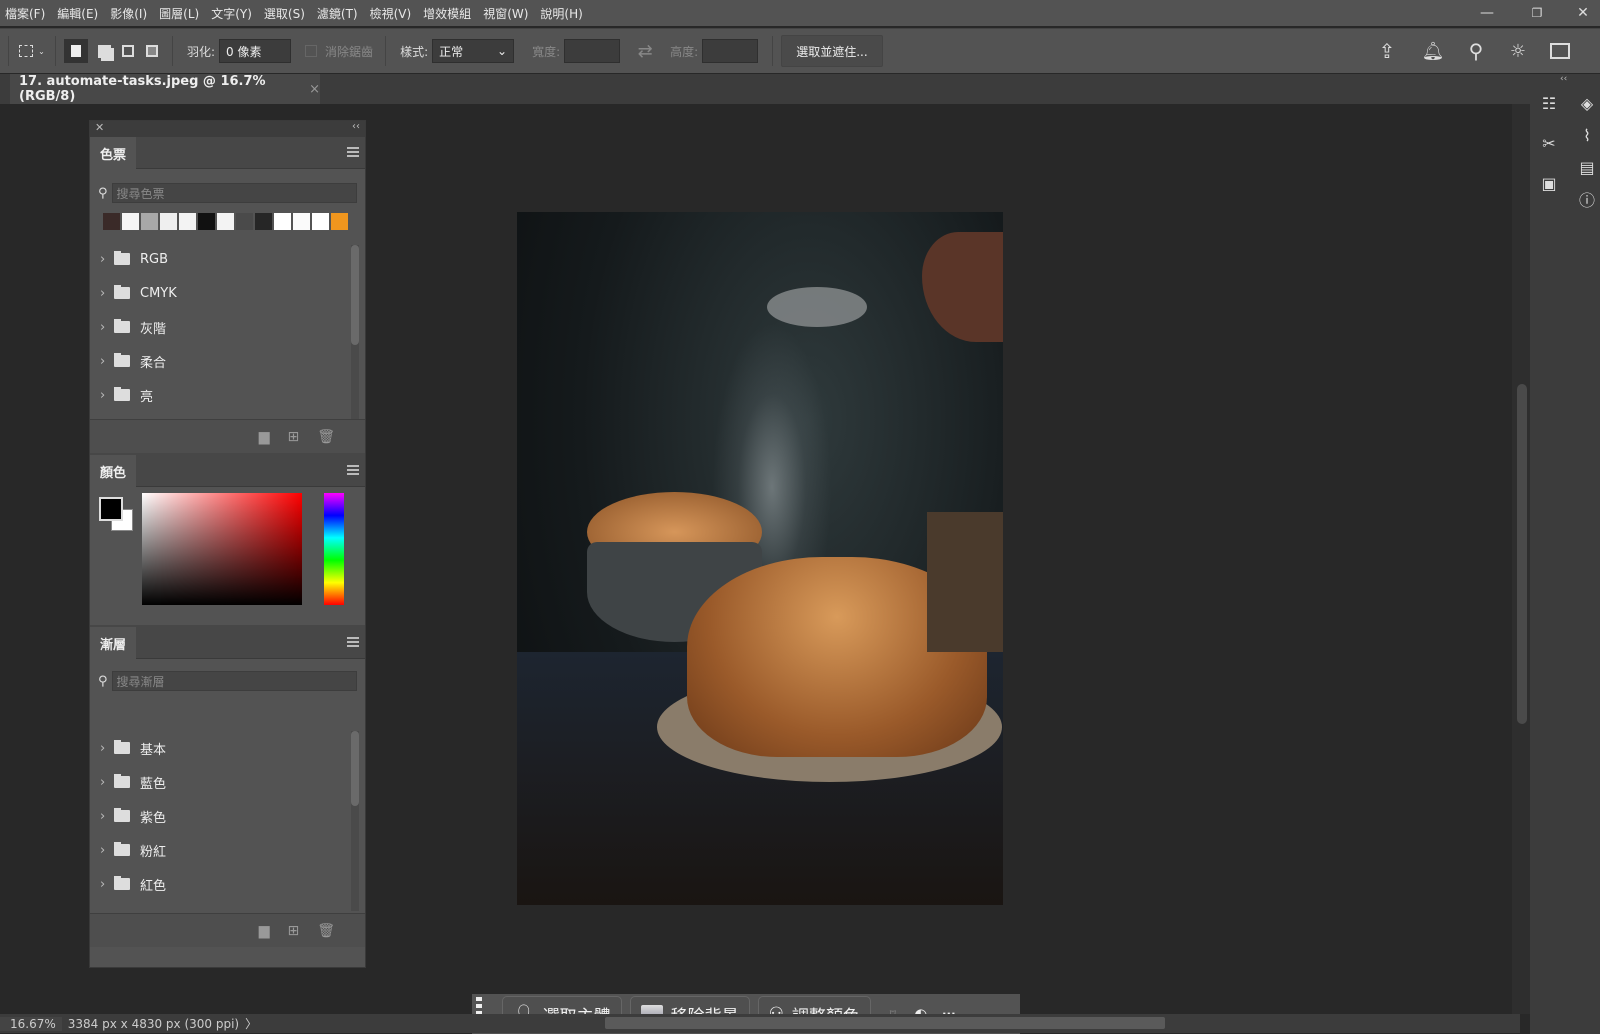 The width and height of the screenshot is (1600, 1034). Describe the element at coordinates (218, 748) in the screenshot. I see `gradient-group-basic: › 基本` at that location.